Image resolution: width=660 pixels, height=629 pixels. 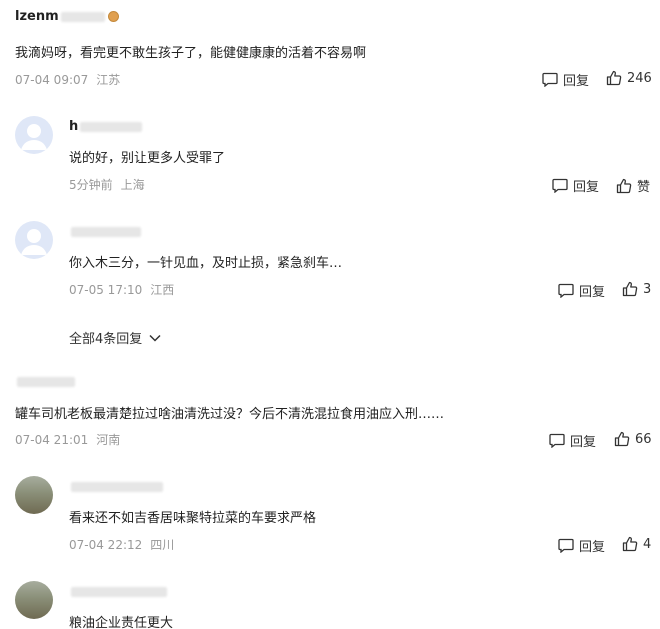 I want to click on comment-location: 江苏, so click(x=108, y=80).